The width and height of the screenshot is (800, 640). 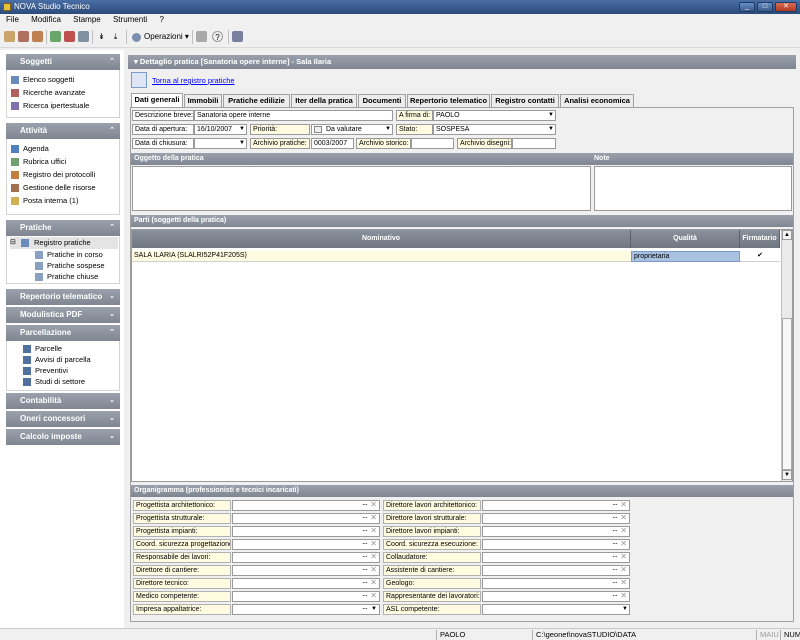 I want to click on menu-file: File, so click(x=12, y=19).